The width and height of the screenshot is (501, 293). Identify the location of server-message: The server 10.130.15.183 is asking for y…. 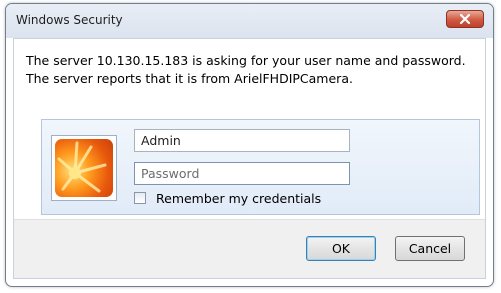
(246, 69).